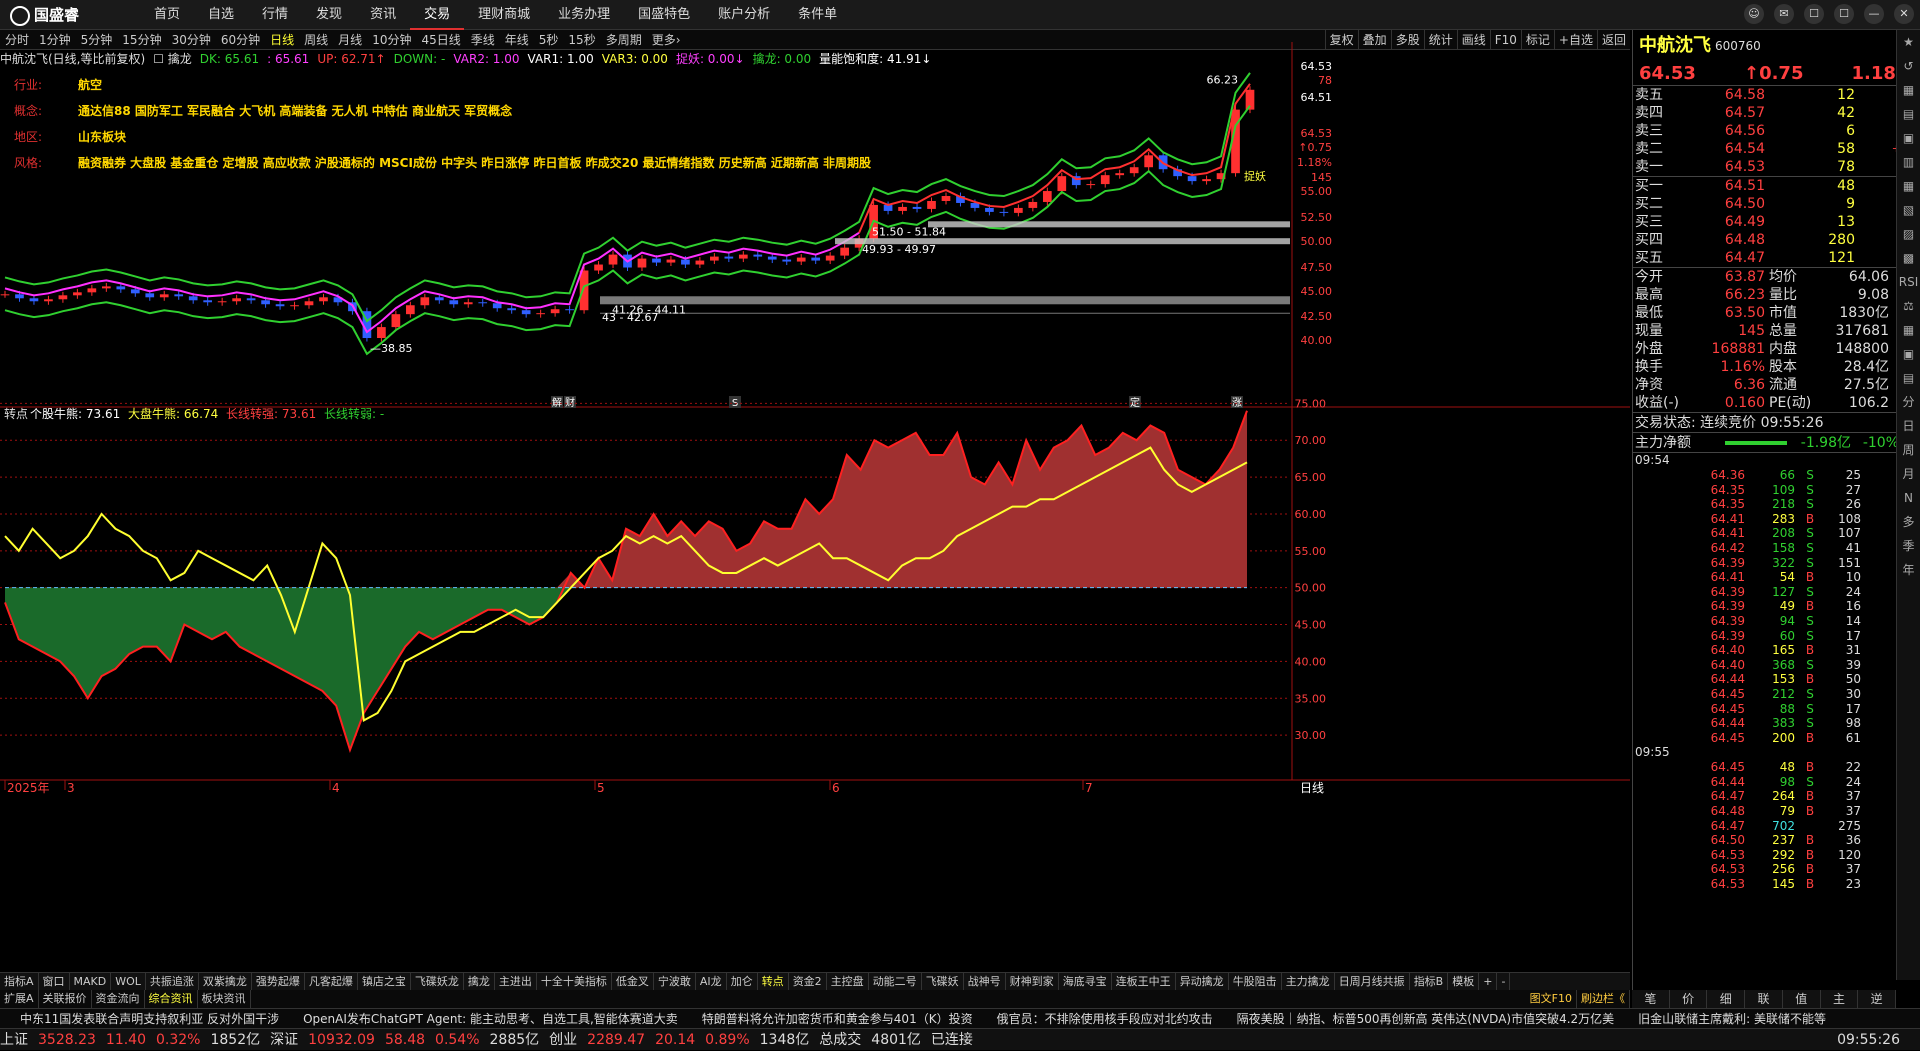 The height and width of the screenshot is (1051, 1920). I want to click on time-label: 4, so click(336, 788).